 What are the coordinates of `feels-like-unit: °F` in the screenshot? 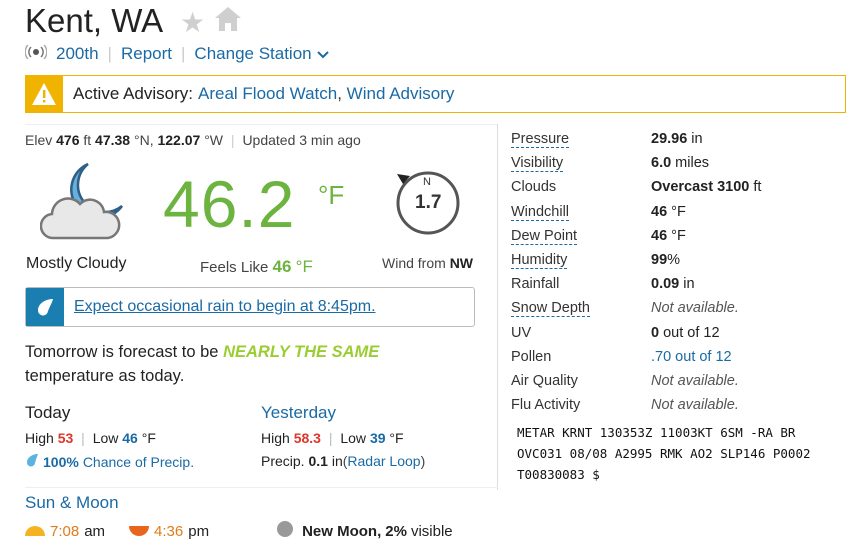 It's located at (304, 266).